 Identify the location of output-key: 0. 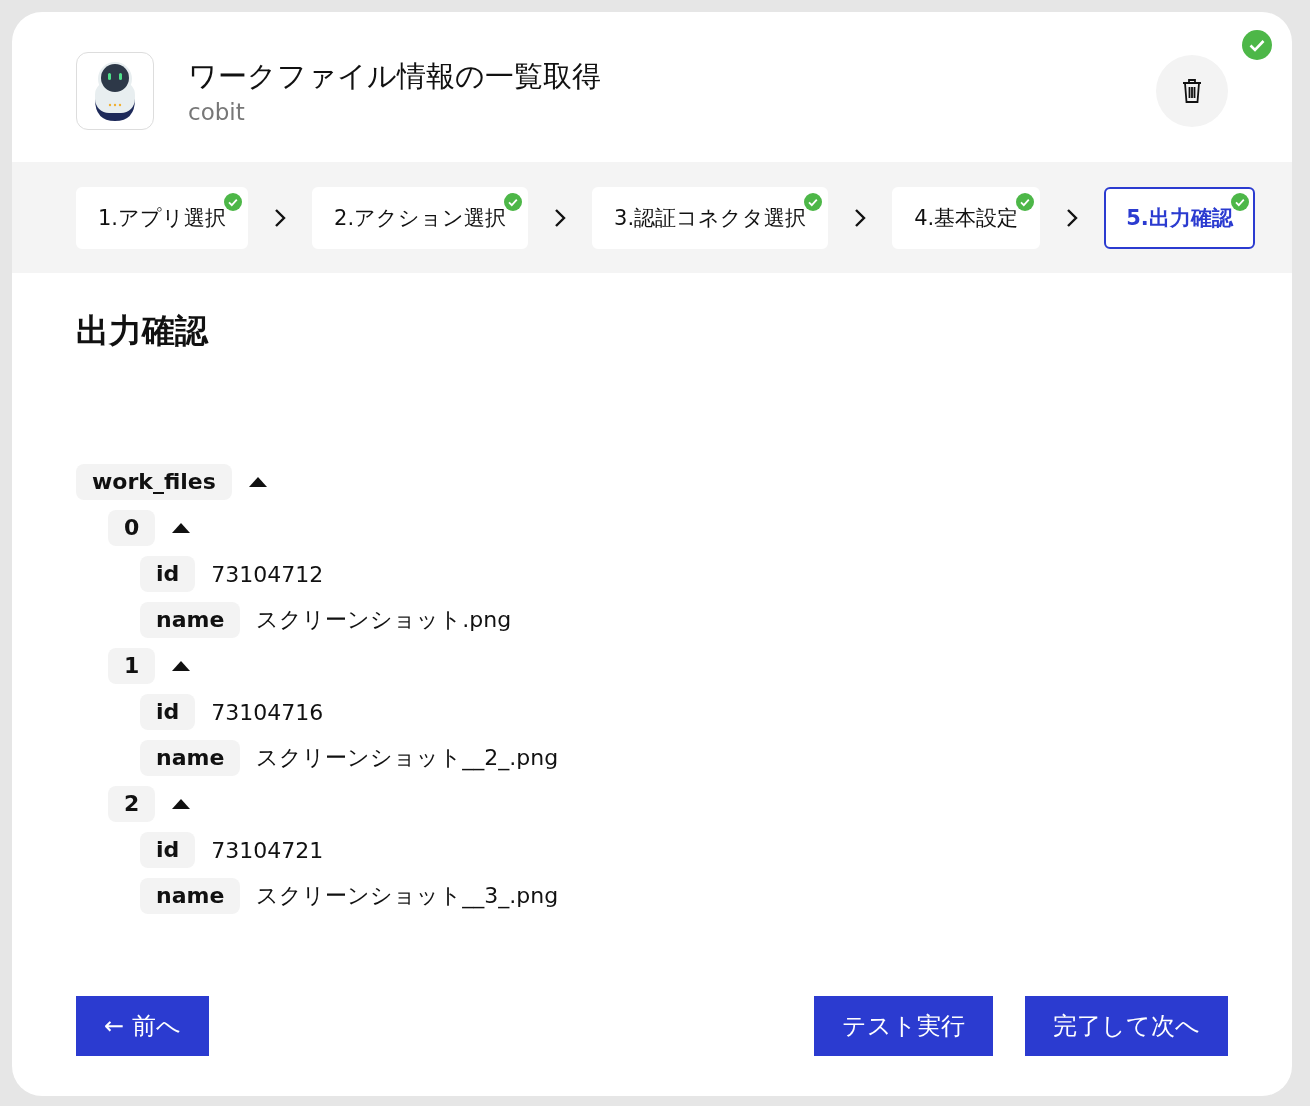
(132, 528).